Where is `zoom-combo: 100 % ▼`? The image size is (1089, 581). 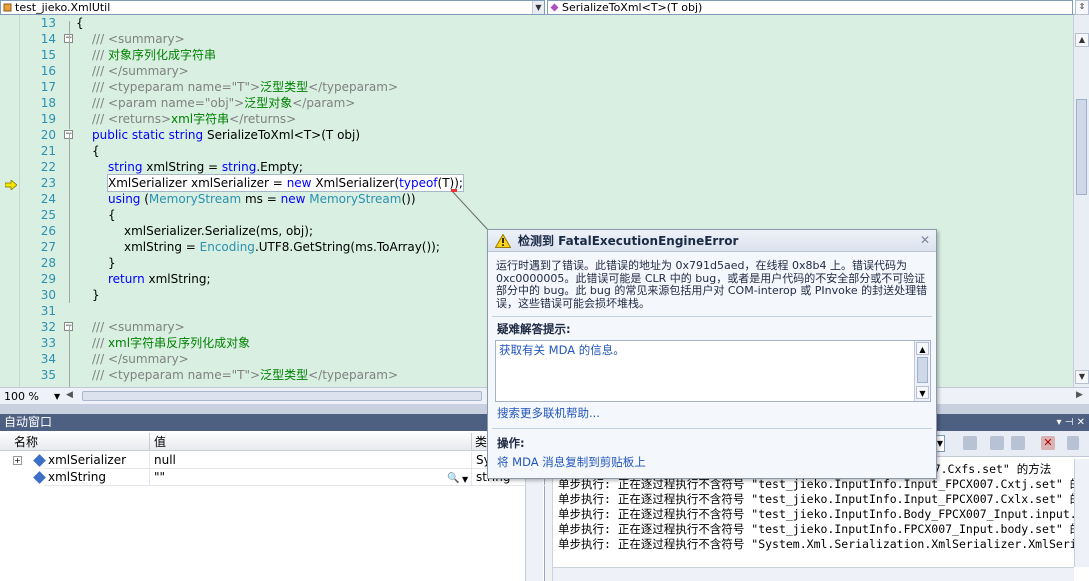 zoom-combo: 100 % ▼ is located at coordinates (32, 396).